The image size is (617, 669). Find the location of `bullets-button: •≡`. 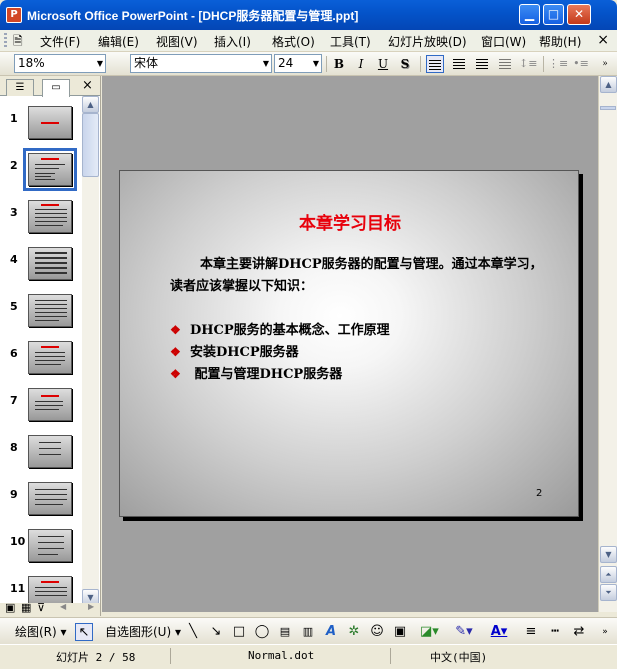

bullets-button: •≡ is located at coordinates (581, 64).